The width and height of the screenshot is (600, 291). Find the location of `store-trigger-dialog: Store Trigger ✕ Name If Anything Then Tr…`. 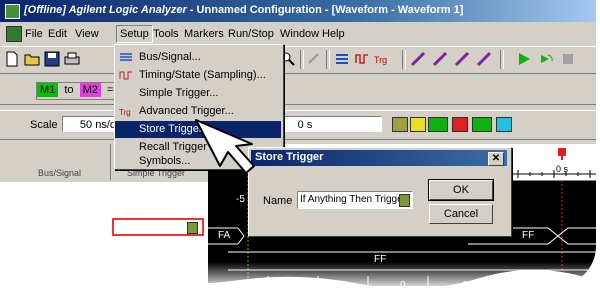

store-trigger-dialog: Store Trigger ✕ Name If Anything Then Tr… is located at coordinates (380, 192).